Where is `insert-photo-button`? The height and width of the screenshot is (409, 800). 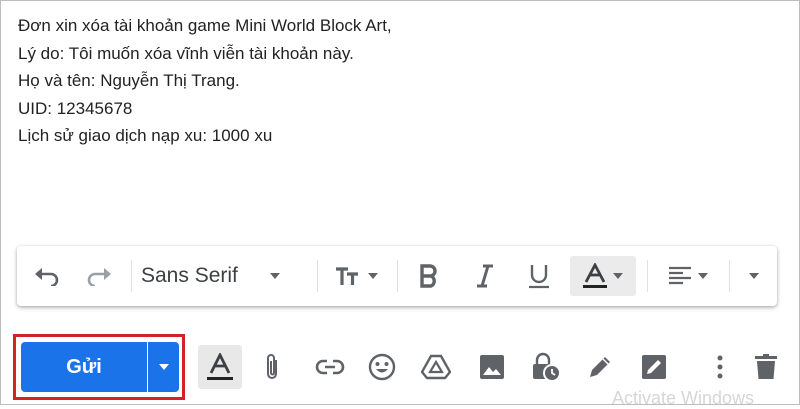 insert-photo-button is located at coordinates (492, 367).